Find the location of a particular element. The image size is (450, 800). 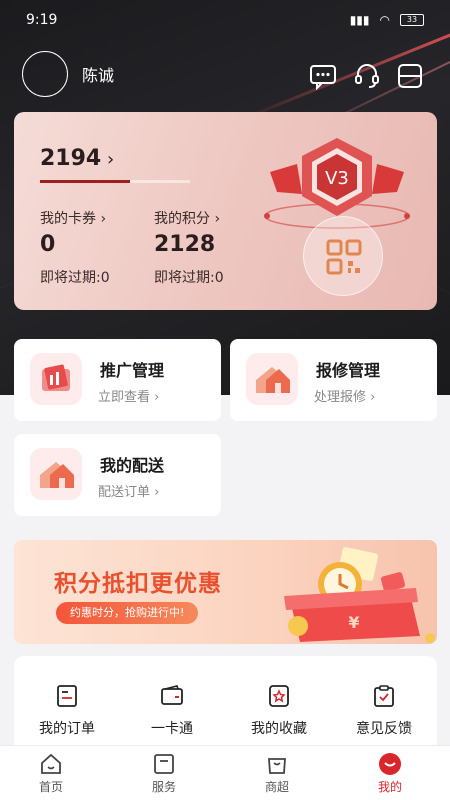

tile-repair-management: 报修管理 处理报修 › is located at coordinates (333, 380).